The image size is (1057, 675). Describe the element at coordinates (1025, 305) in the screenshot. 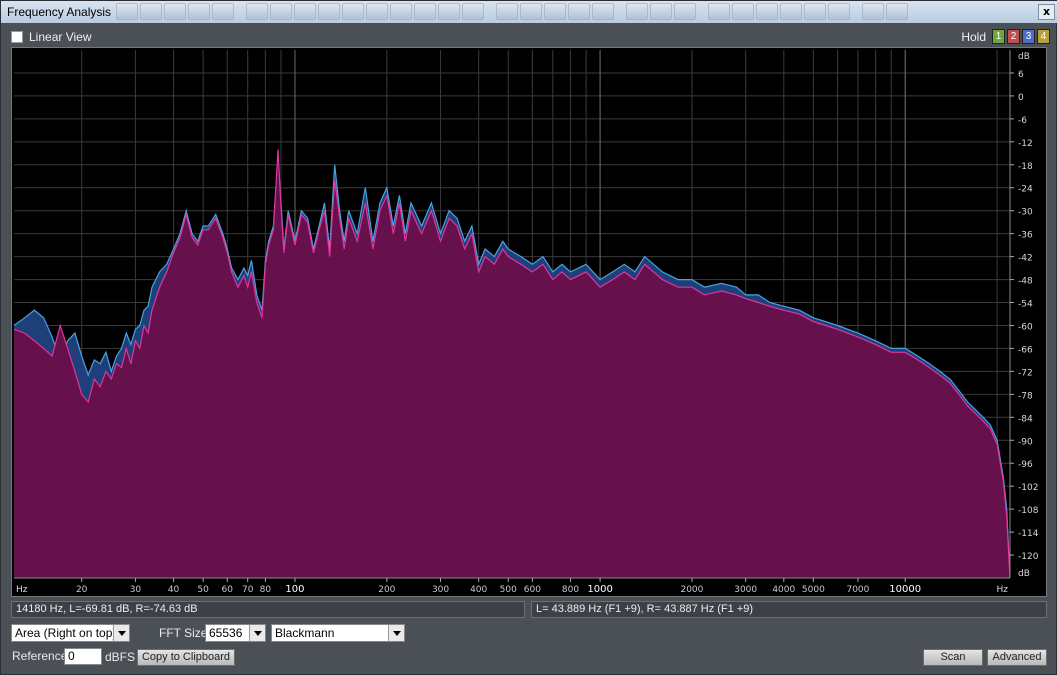

I see `y-tick-label: -54` at that location.